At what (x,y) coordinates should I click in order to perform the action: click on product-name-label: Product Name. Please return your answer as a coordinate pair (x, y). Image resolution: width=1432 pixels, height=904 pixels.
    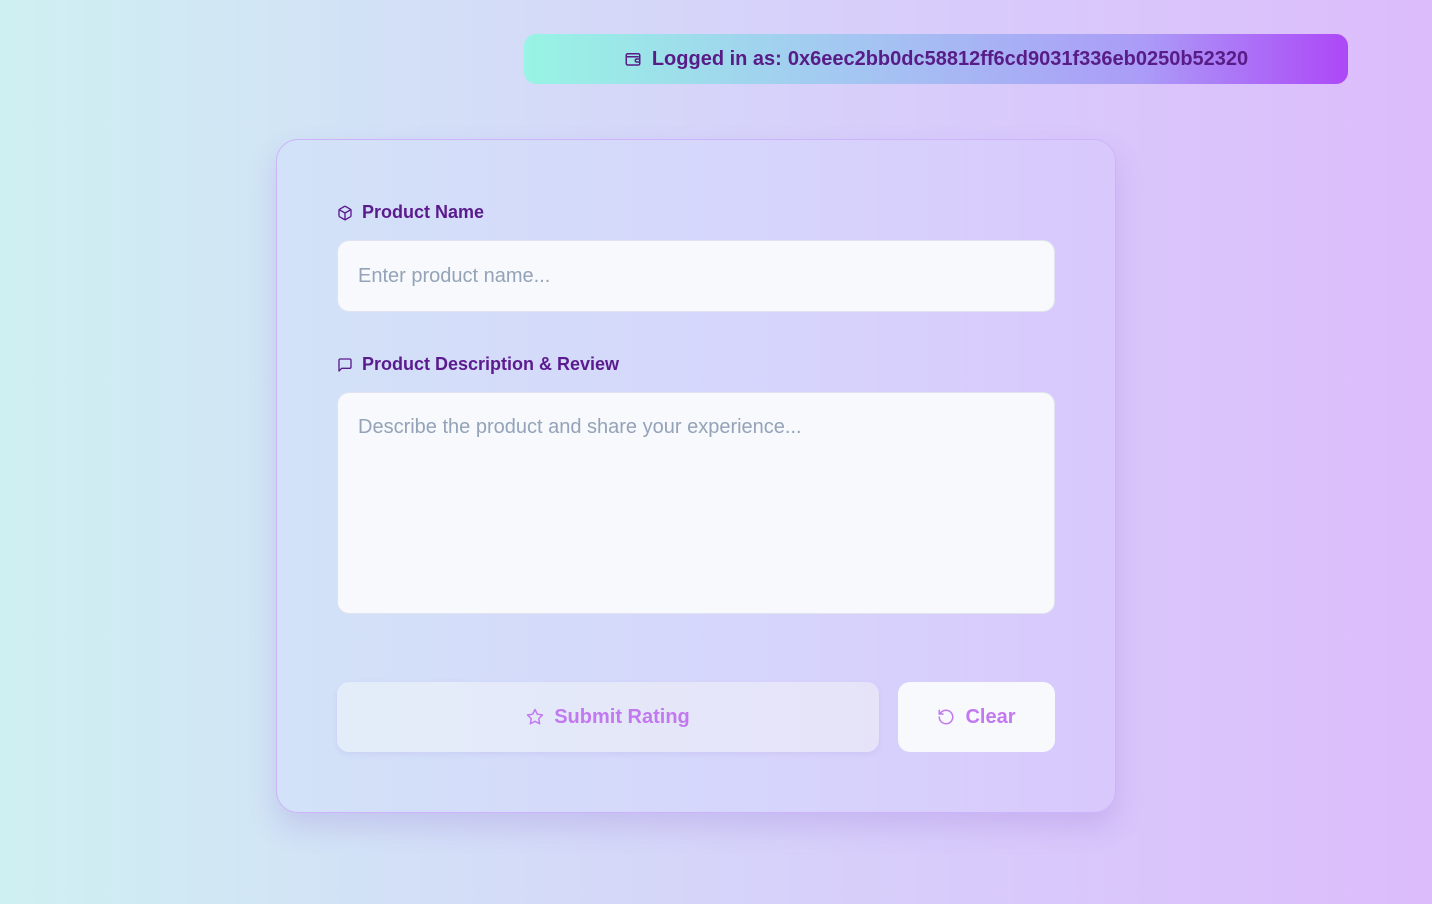
    Looking at the image, I should click on (410, 212).